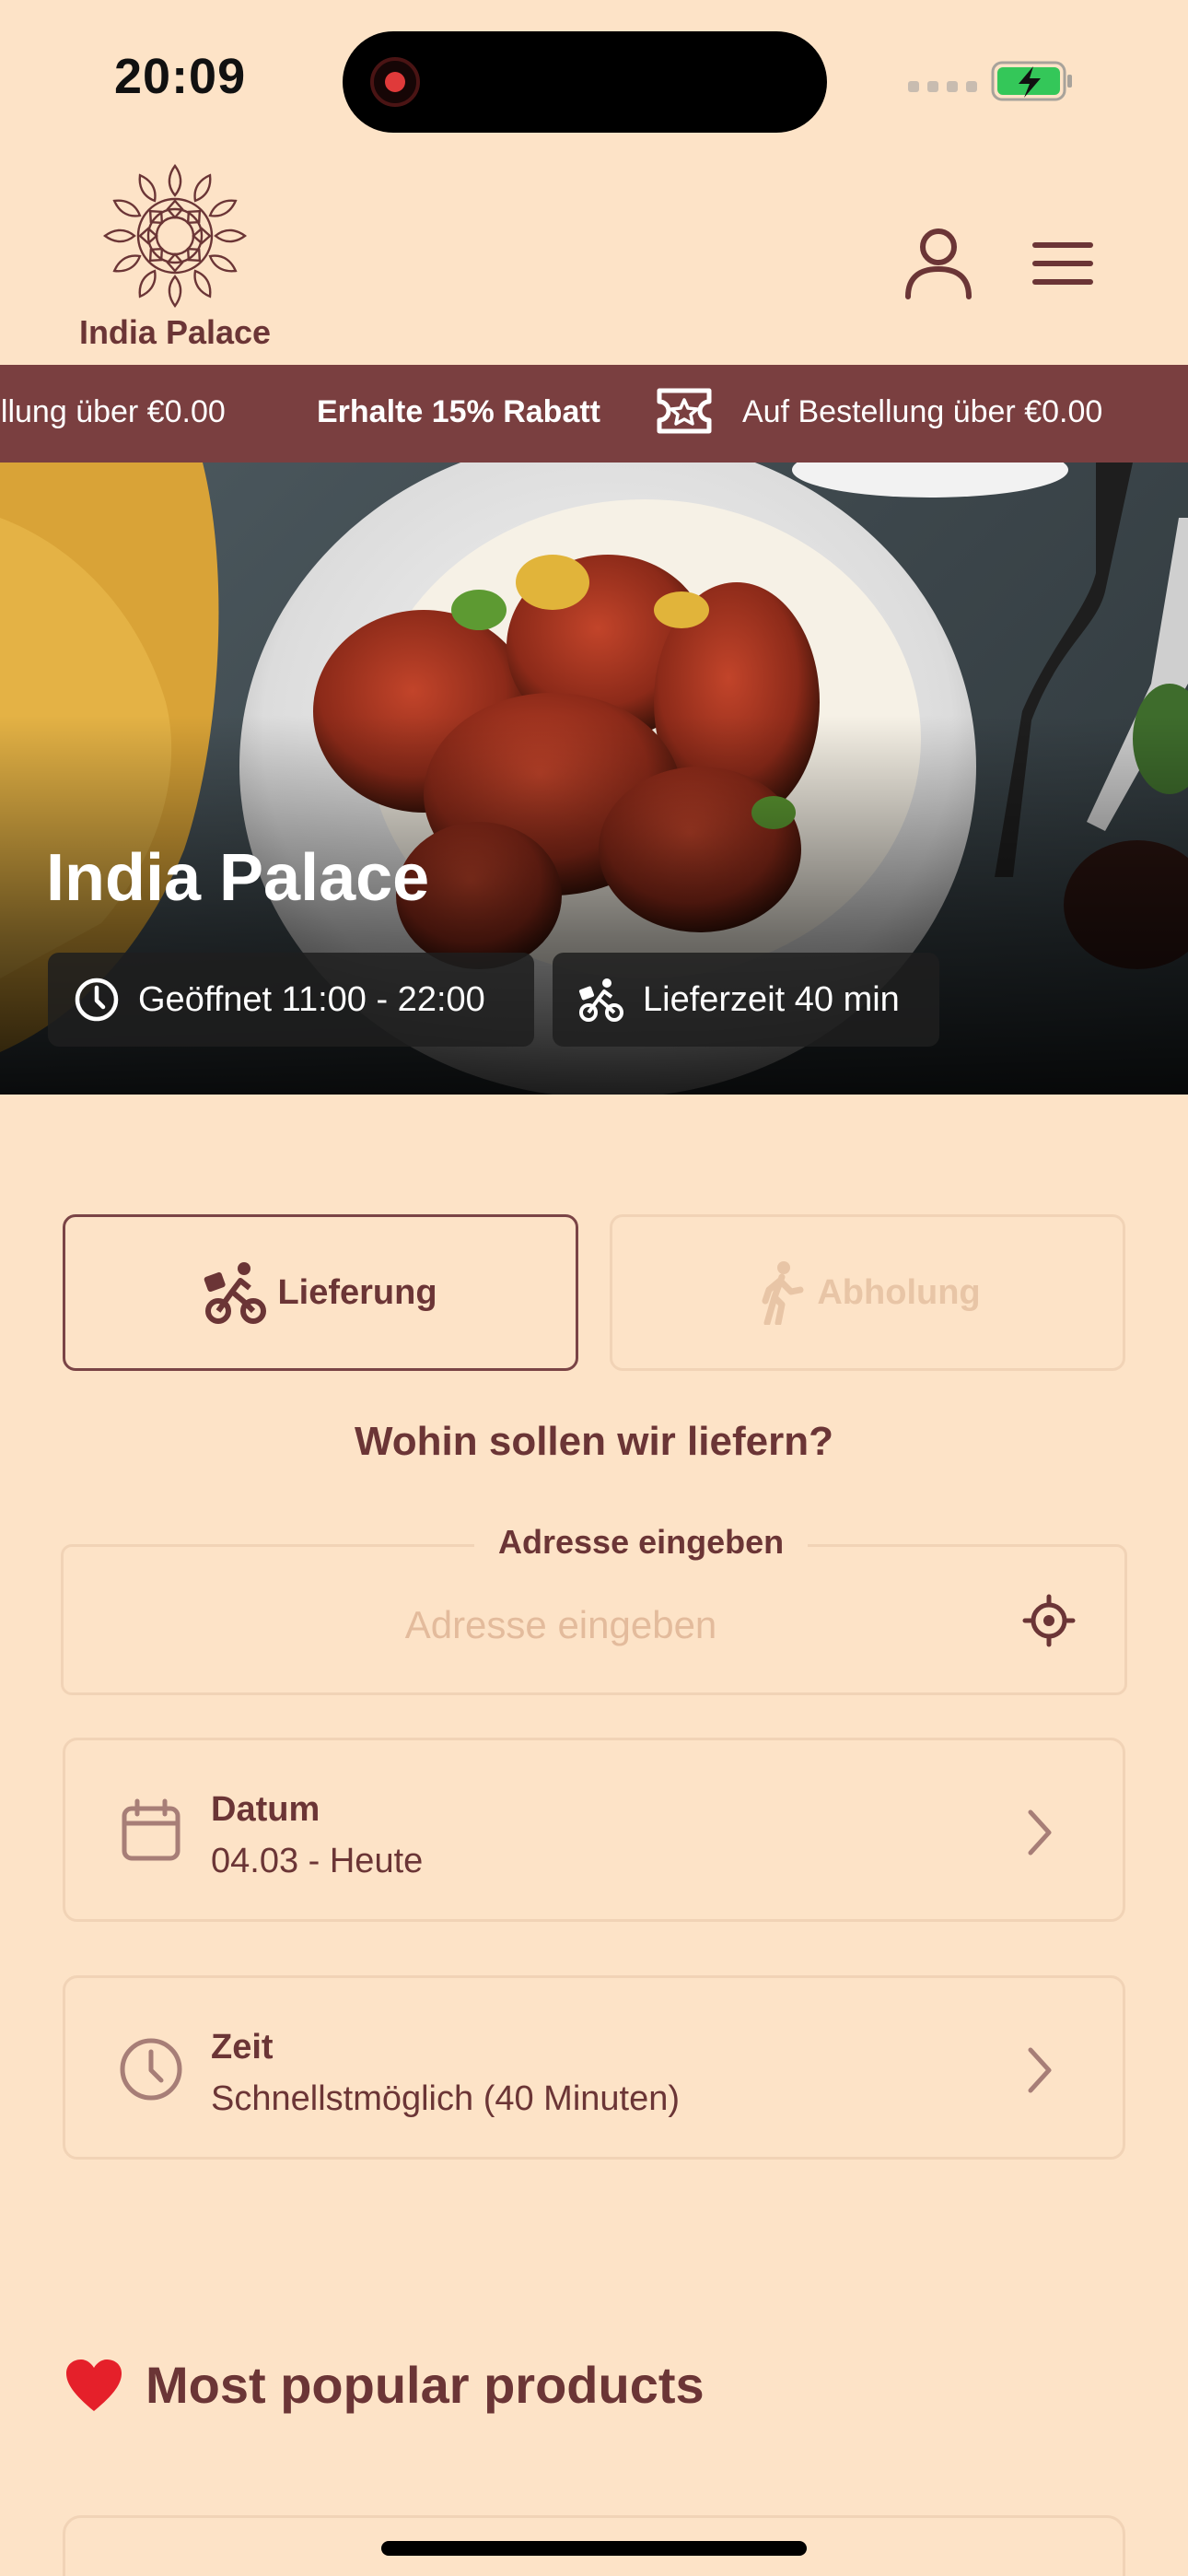  Describe the element at coordinates (594, 1441) in the screenshot. I see `delivery-question-heading: Wohin sollen wir liefern?` at that location.